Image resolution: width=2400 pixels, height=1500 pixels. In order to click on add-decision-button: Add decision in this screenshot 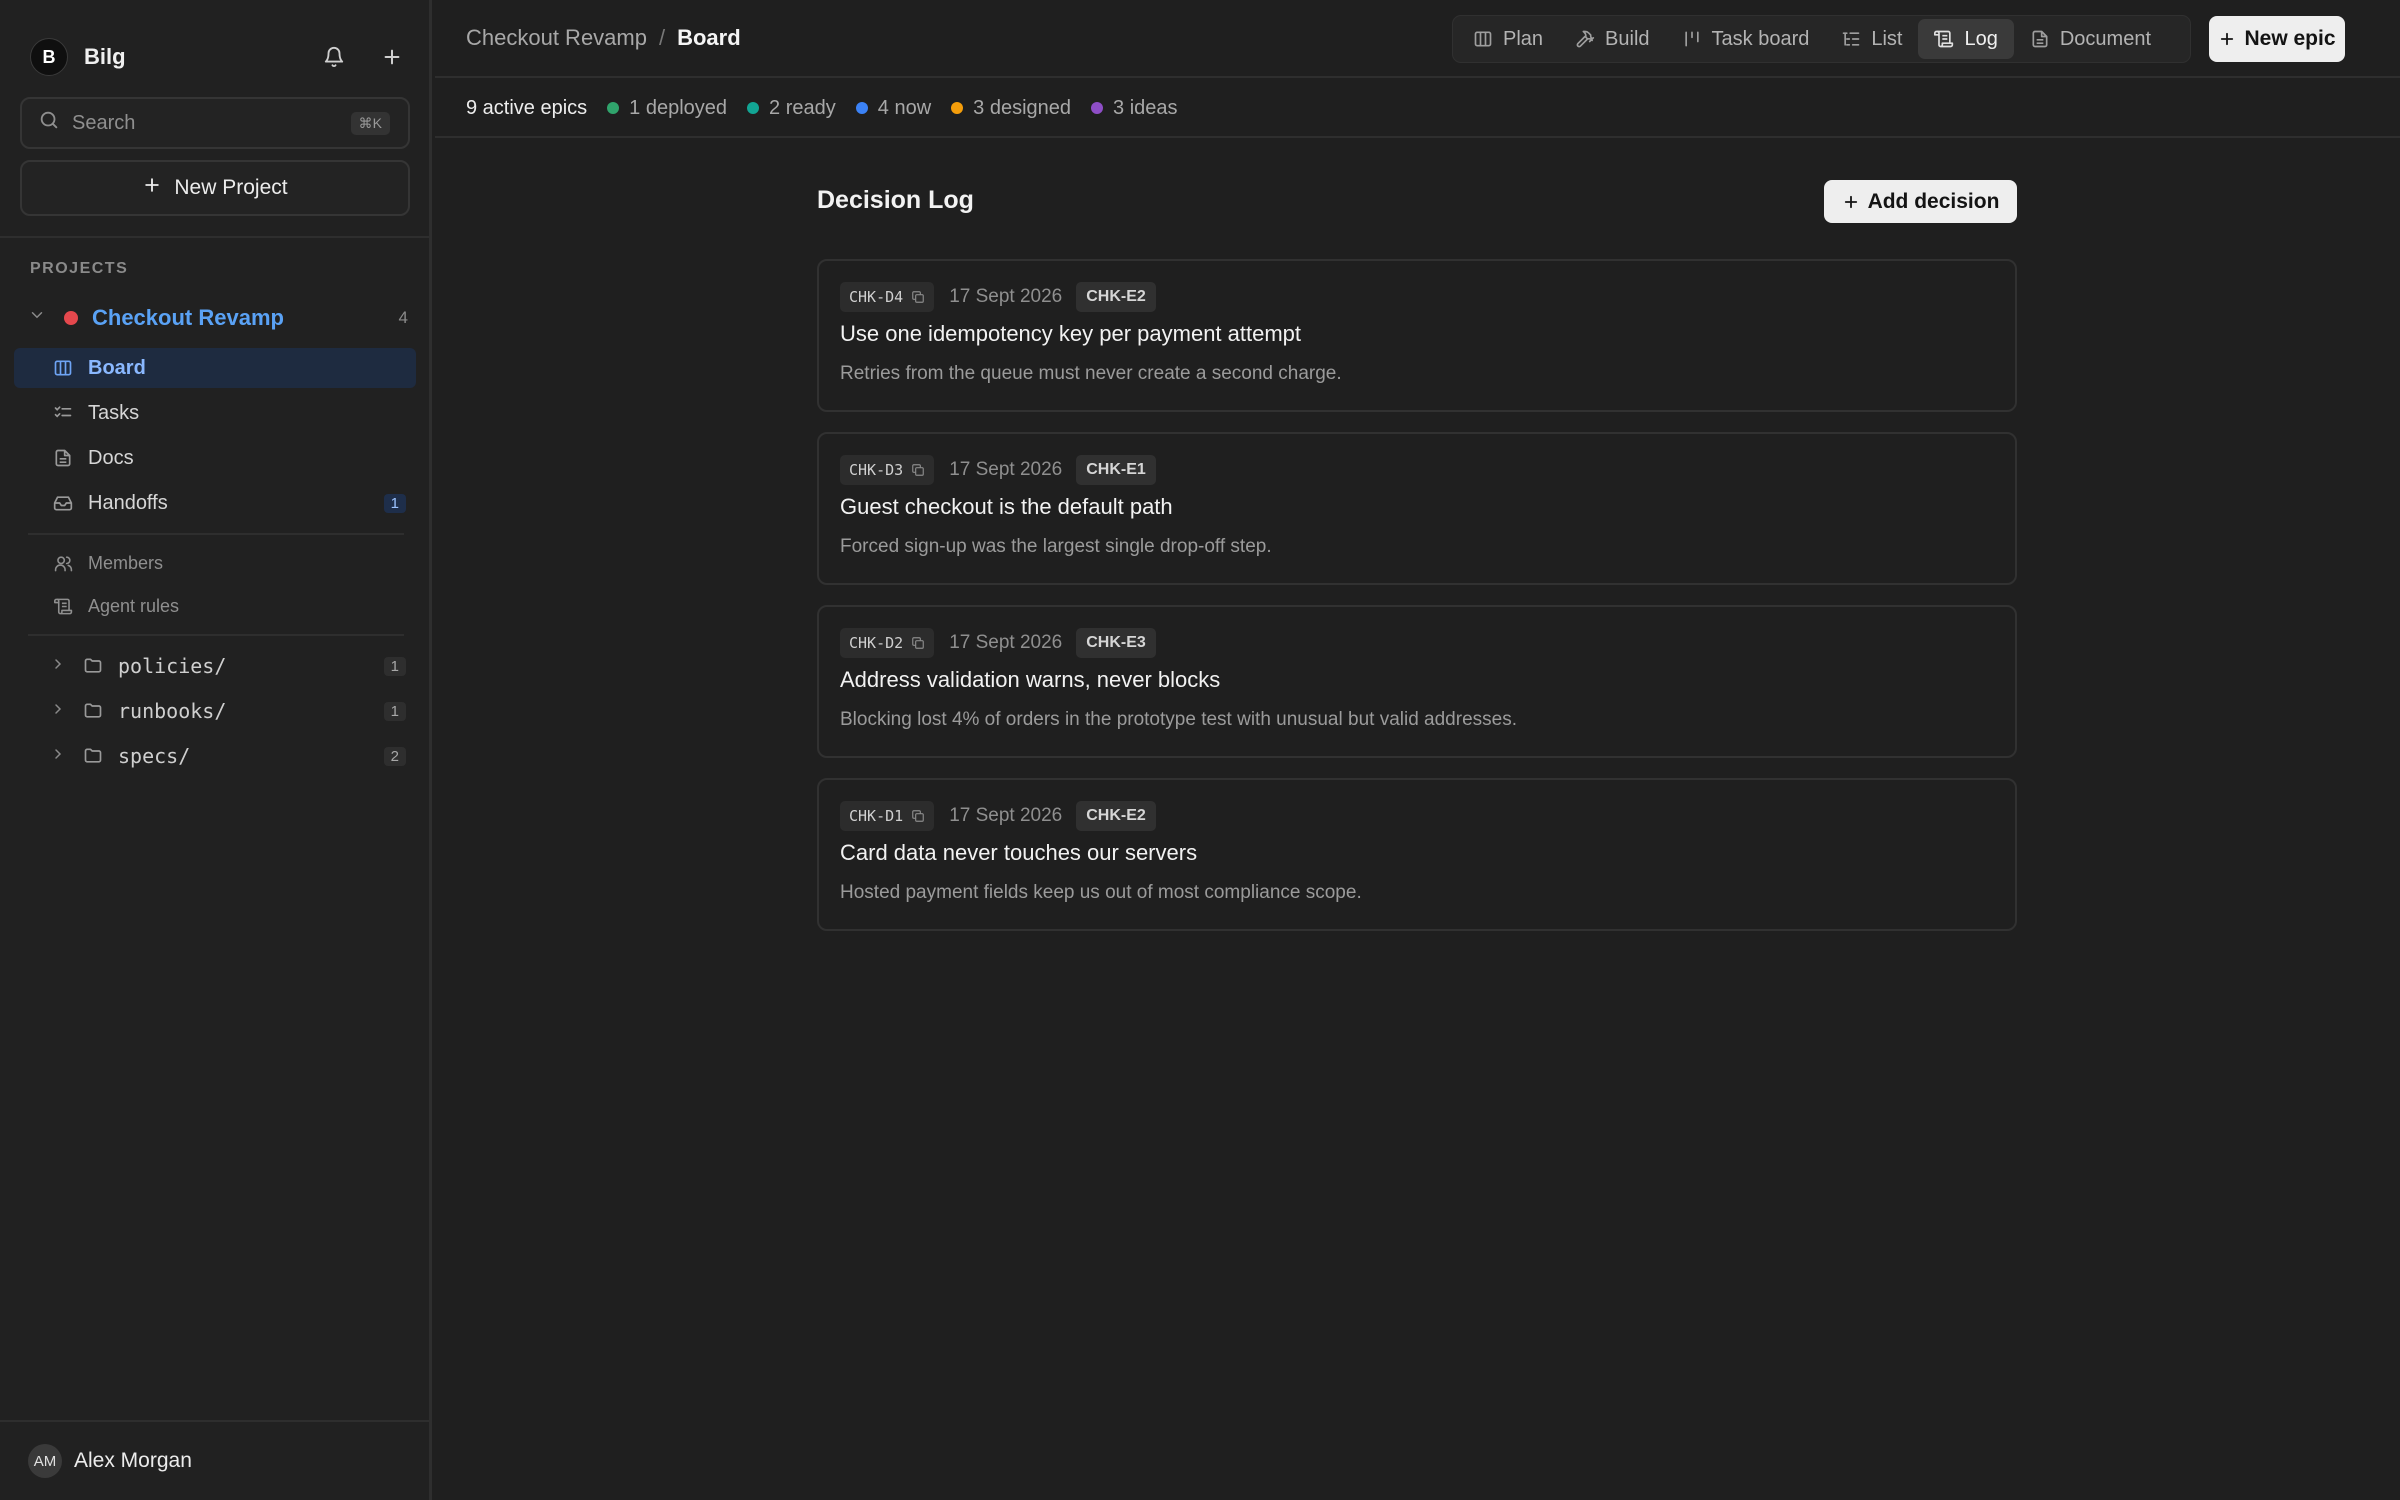, I will do `click(1920, 201)`.